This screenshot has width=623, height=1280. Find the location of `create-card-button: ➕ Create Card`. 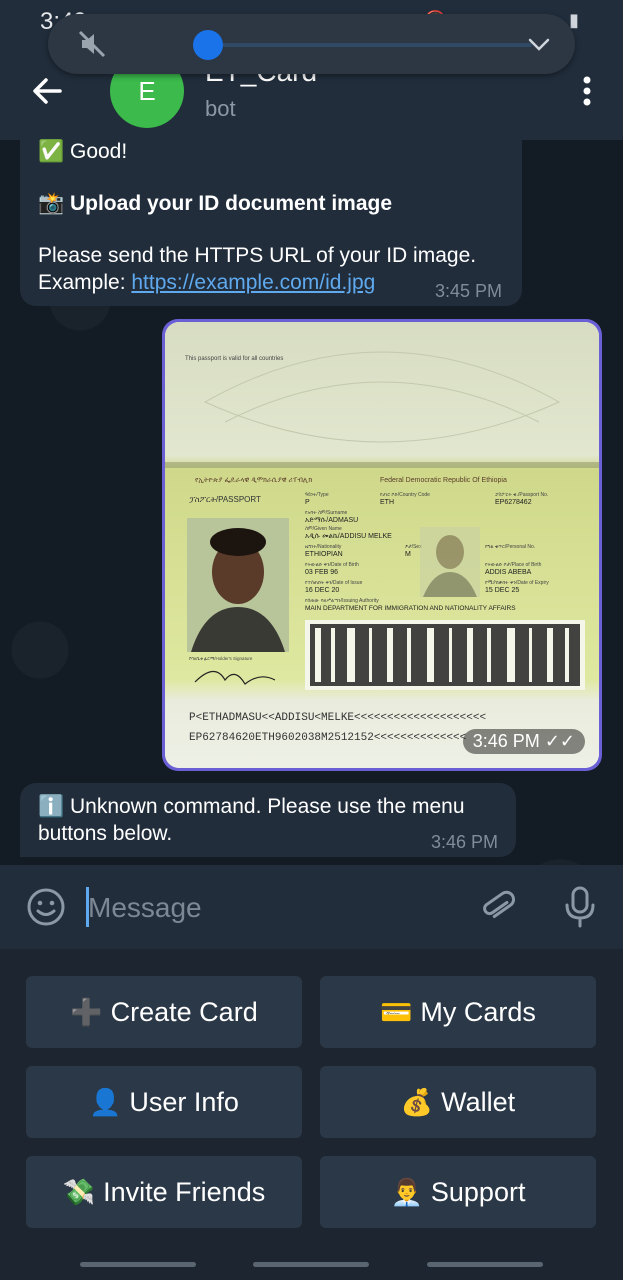

create-card-button: ➕ Create Card is located at coordinates (164, 1012).